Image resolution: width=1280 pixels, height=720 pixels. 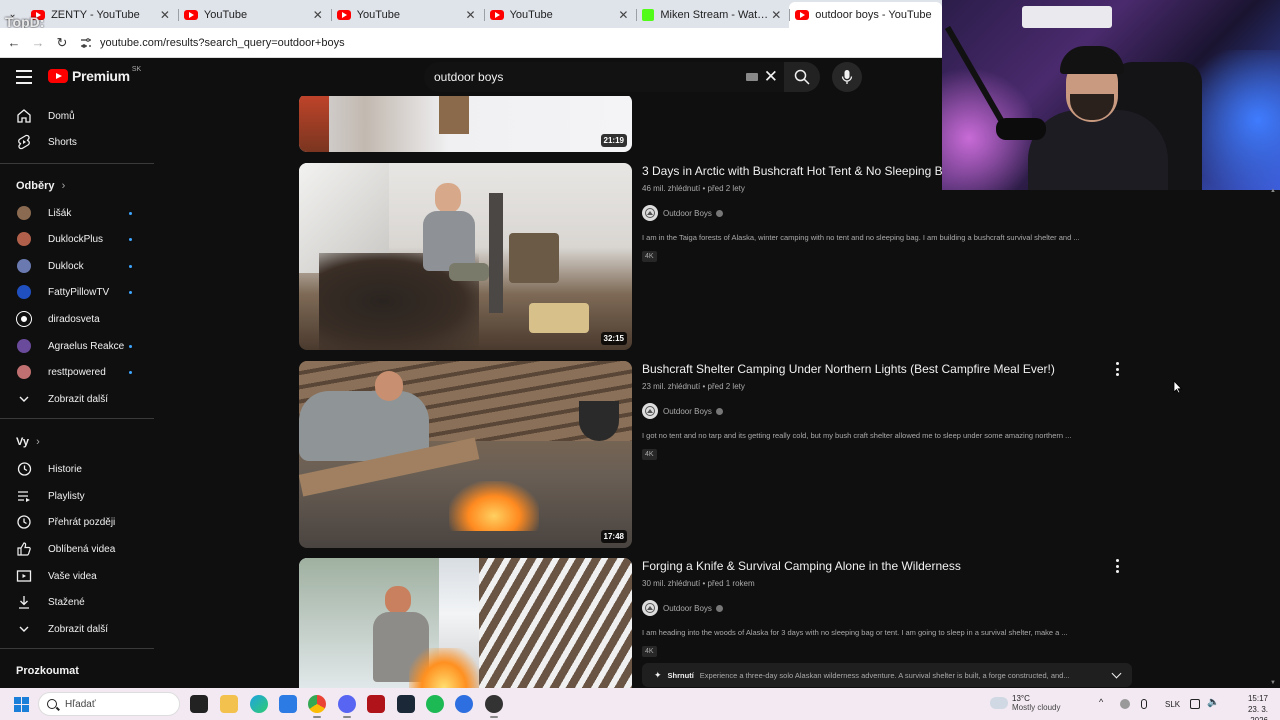 I want to click on edge-browser-icon, so click(x=259, y=704).